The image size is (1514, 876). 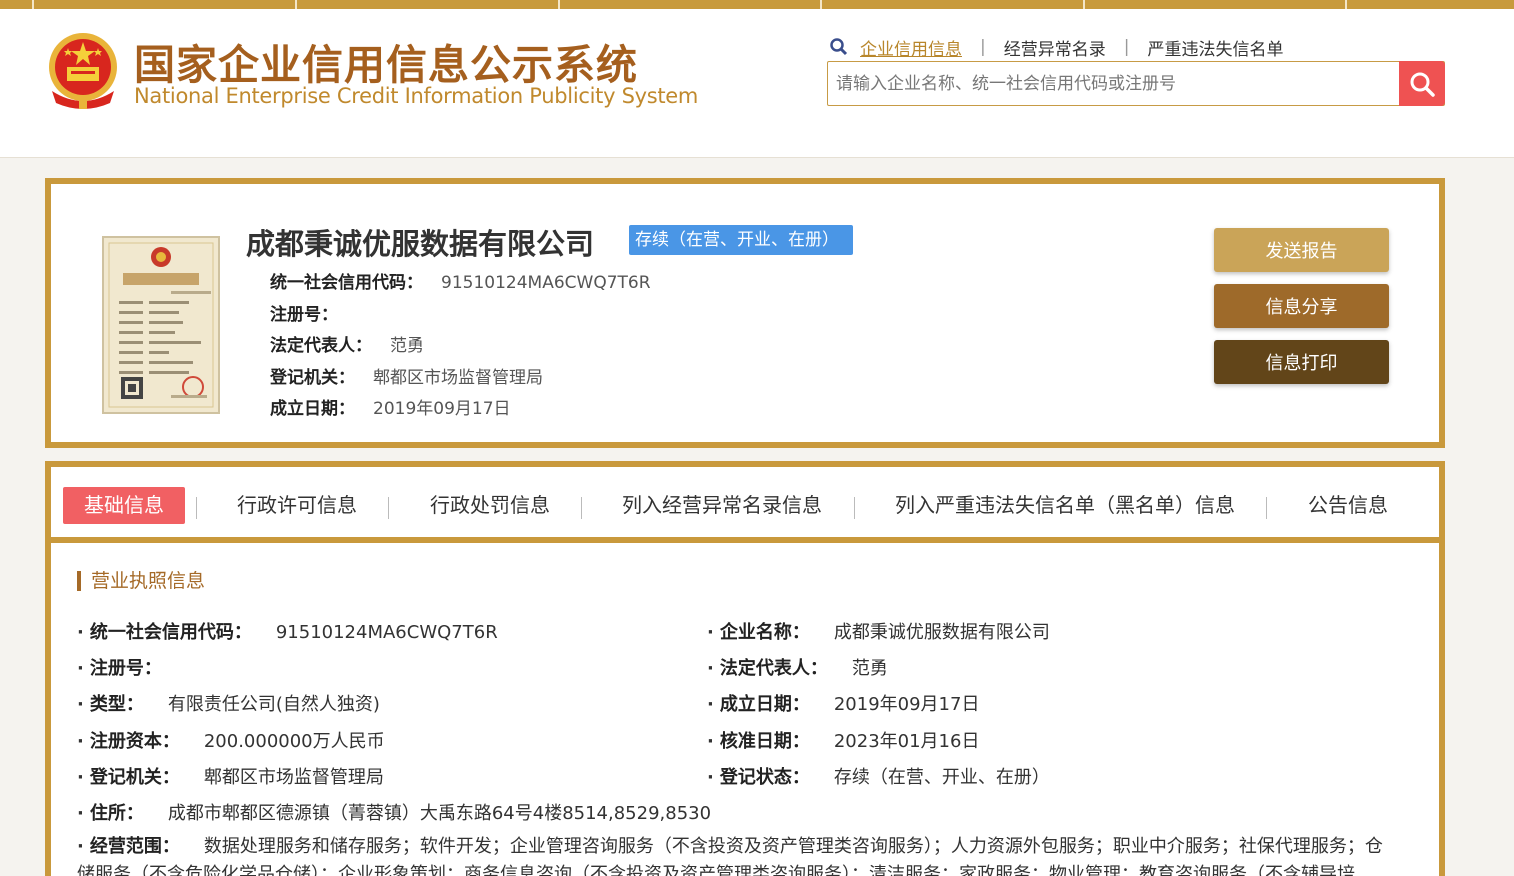 What do you see at coordinates (347, 346) in the screenshot?
I see `field-legal-rep: 法定代表人： 范勇` at bounding box center [347, 346].